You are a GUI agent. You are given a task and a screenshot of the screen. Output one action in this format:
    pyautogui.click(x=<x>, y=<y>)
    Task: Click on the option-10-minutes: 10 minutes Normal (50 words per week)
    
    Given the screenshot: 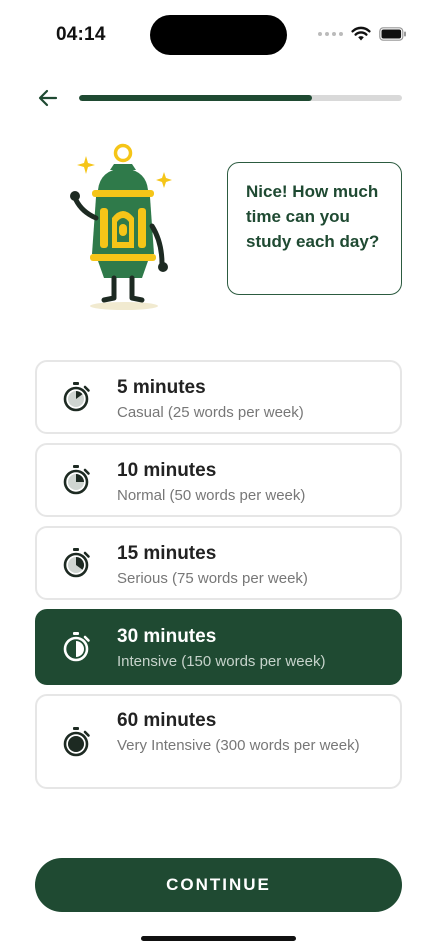 What is the action you would take?
    pyautogui.click(x=218, y=480)
    